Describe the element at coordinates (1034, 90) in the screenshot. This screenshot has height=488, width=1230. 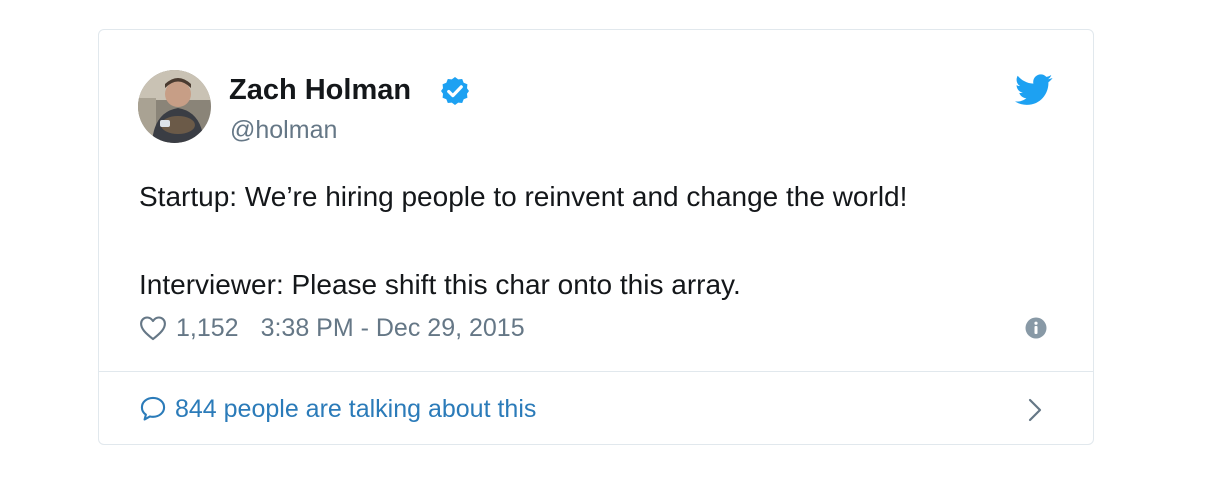
I see `twitter-bird-icon` at that location.